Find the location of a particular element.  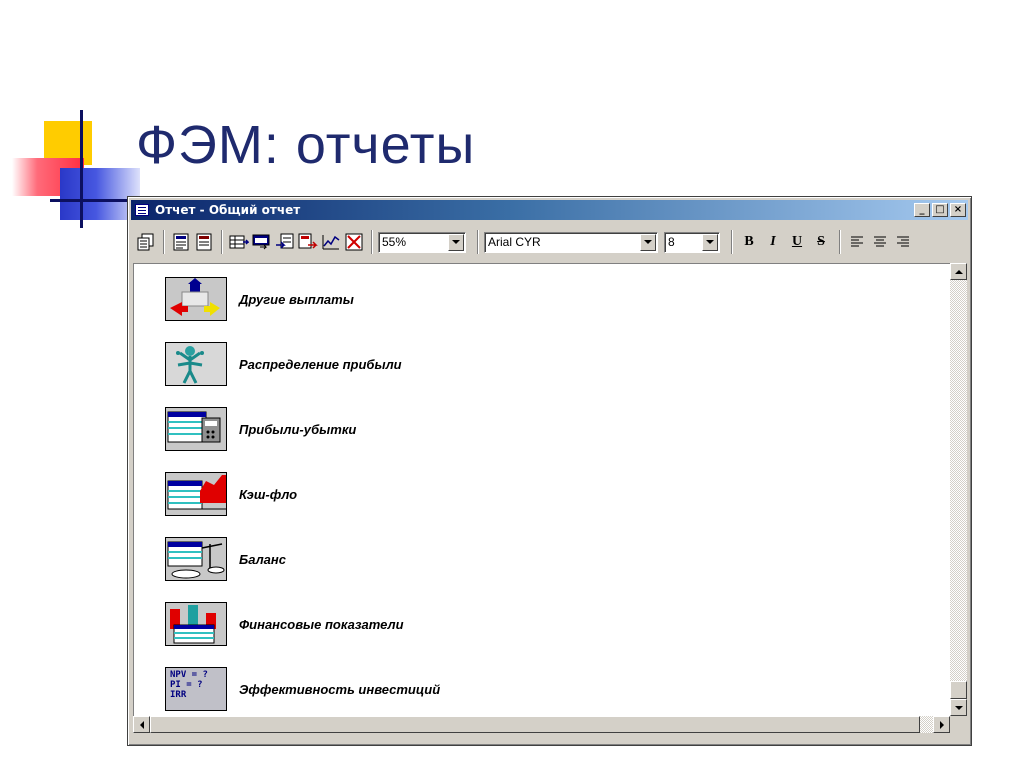

delete-button is located at coordinates (354, 242).